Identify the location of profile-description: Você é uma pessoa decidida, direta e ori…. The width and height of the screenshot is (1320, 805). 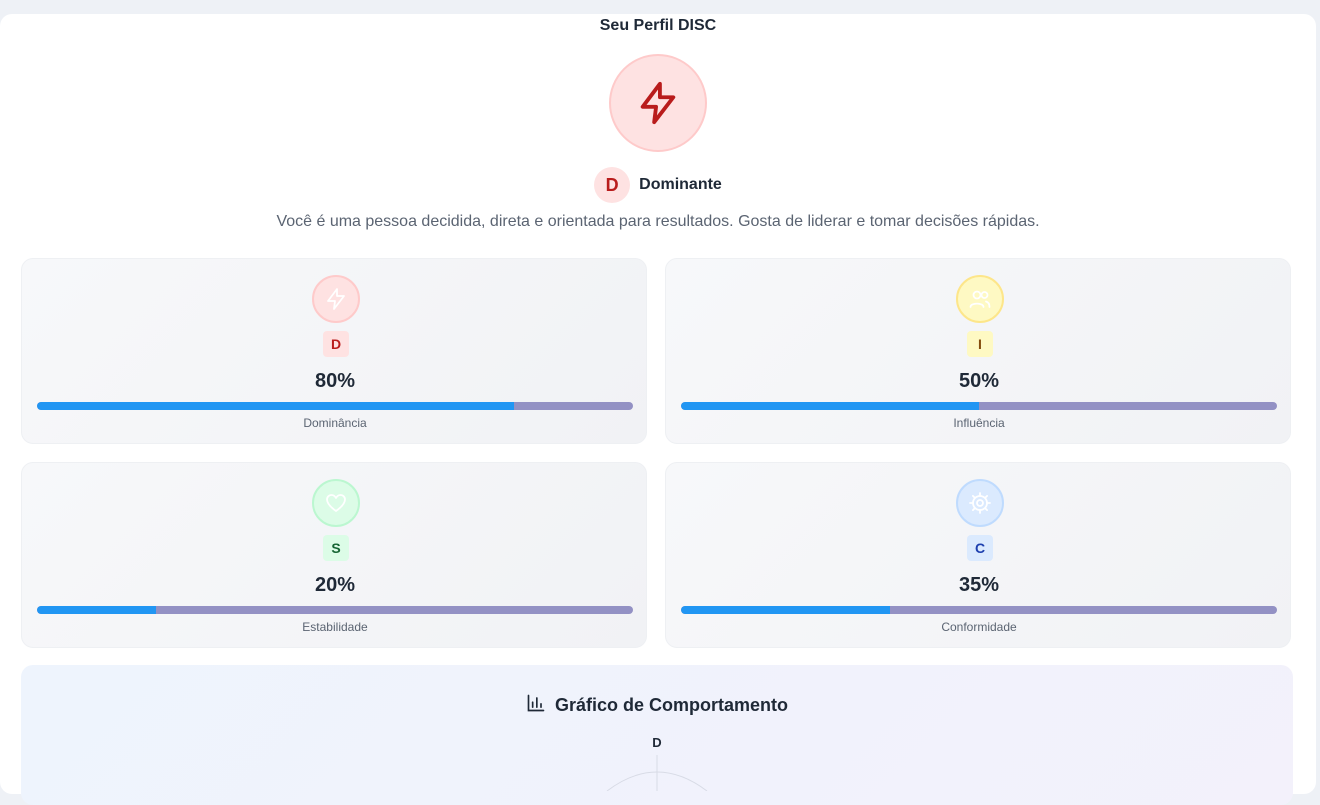
(658, 221).